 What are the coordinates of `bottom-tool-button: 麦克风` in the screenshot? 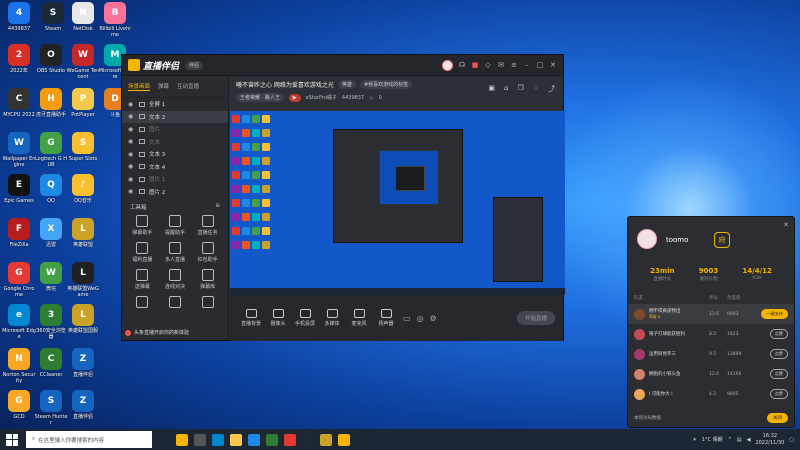 It's located at (359, 318).